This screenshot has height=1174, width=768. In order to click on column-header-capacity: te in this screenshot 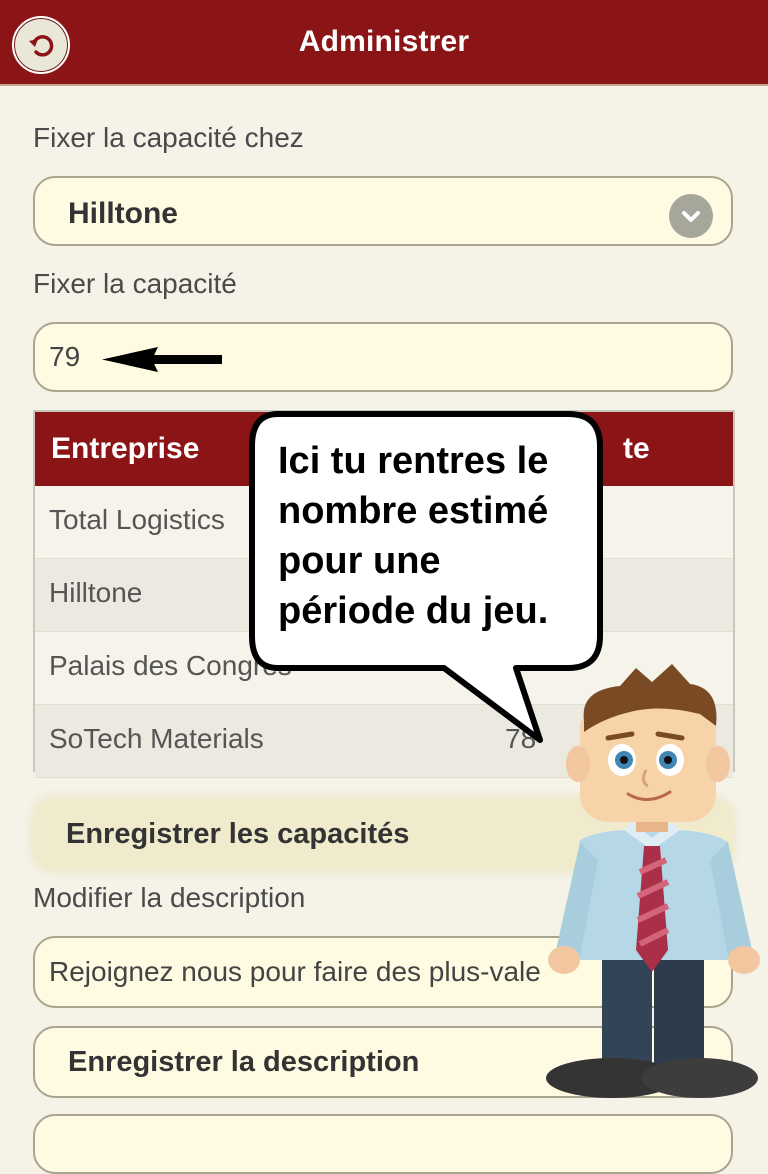, I will do `click(636, 448)`.